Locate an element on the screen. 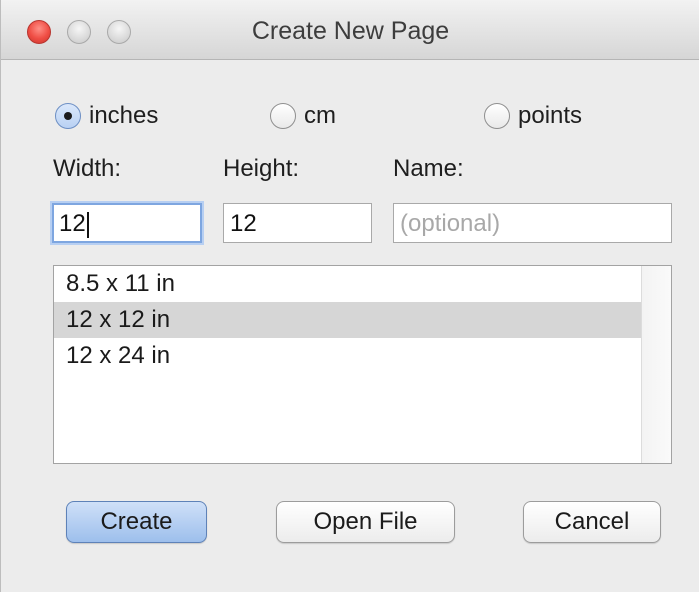 This screenshot has height=592, width=699. radio-button-checked-icon is located at coordinates (68, 116).